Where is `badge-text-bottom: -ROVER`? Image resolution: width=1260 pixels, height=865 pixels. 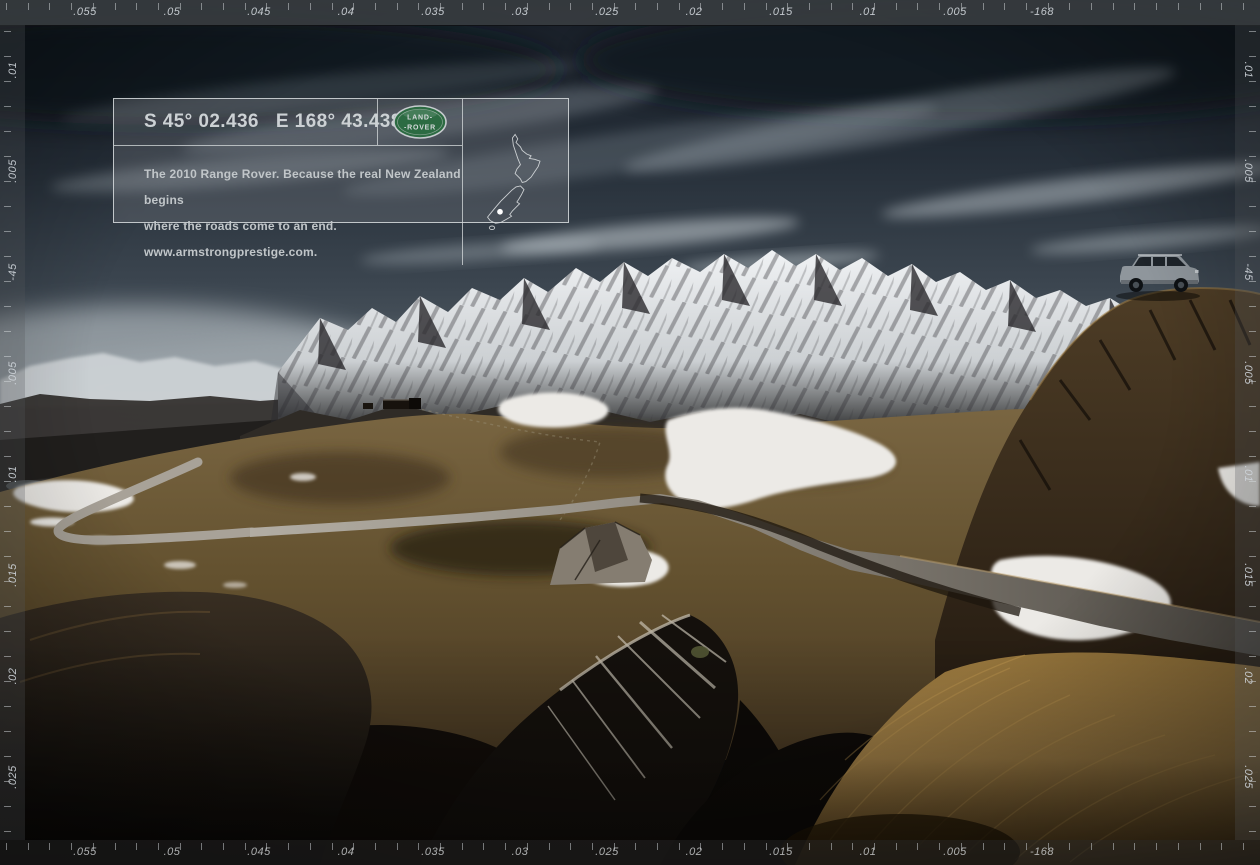 badge-text-bottom: -ROVER is located at coordinates (420, 128).